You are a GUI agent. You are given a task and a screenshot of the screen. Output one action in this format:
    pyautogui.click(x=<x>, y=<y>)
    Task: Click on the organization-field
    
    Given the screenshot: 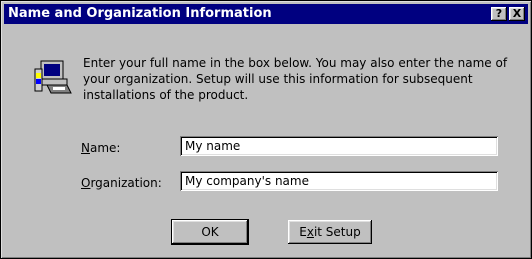 What is the action you would take?
    pyautogui.click(x=339, y=181)
    